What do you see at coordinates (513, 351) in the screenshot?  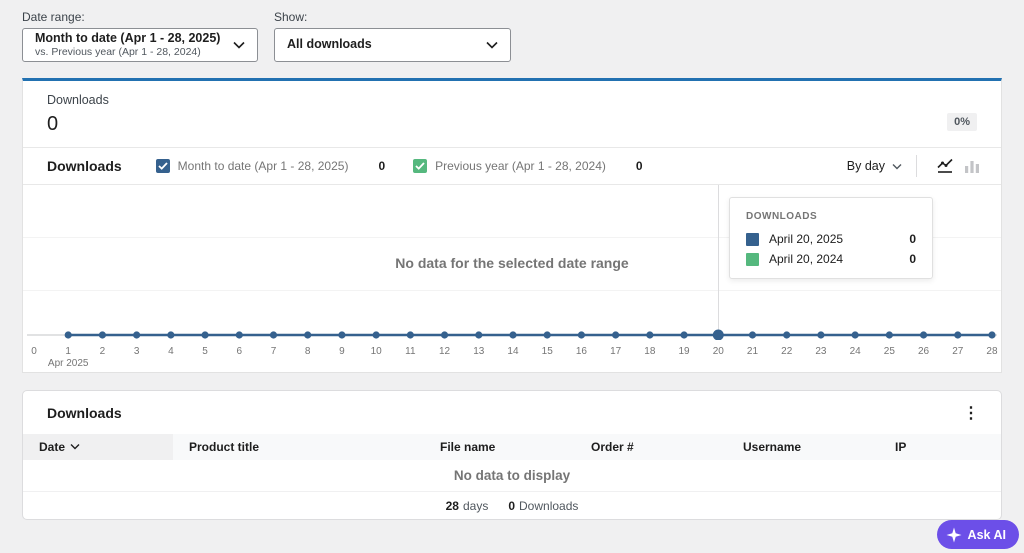 I see `x-axis-tick: 14` at bounding box center [513, 351].